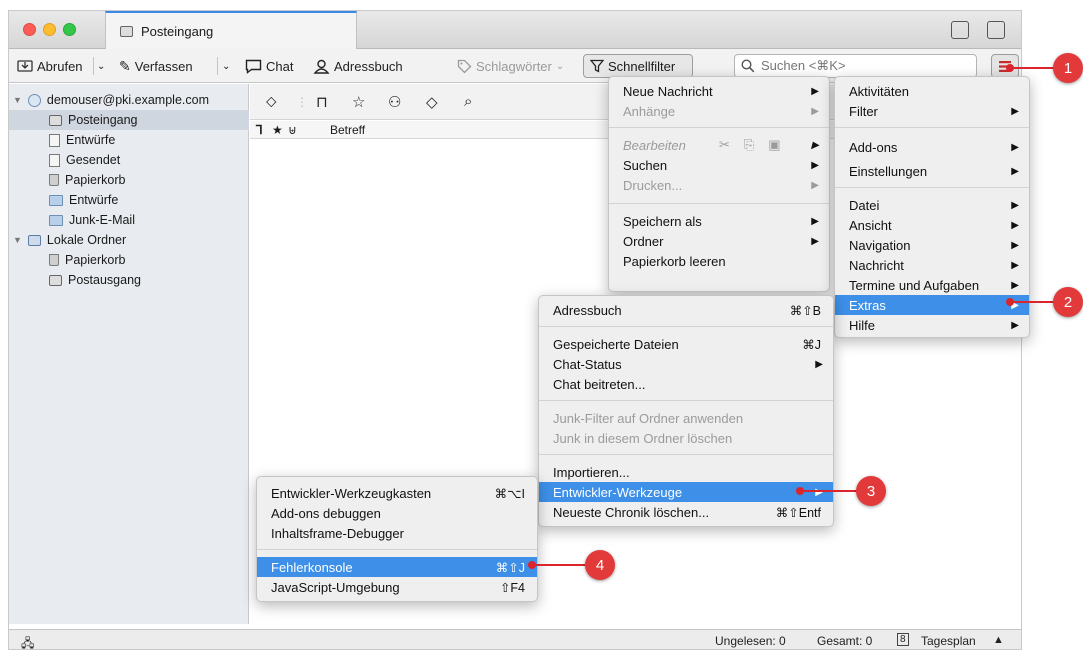 The height and width of the screenshot is (650, 1083). What do you see at coordinates (226, 66) in the screenshot?
I see `write-dropdown: ⌄` at bounding box center [226, 66].